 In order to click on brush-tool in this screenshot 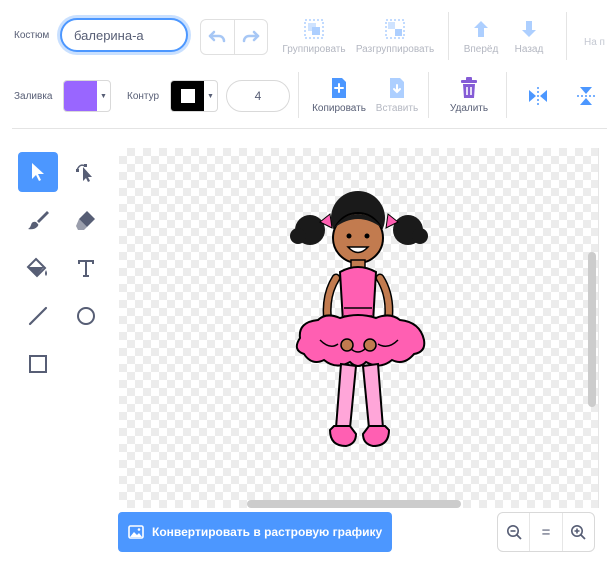, I will do `click(38, 220)`.